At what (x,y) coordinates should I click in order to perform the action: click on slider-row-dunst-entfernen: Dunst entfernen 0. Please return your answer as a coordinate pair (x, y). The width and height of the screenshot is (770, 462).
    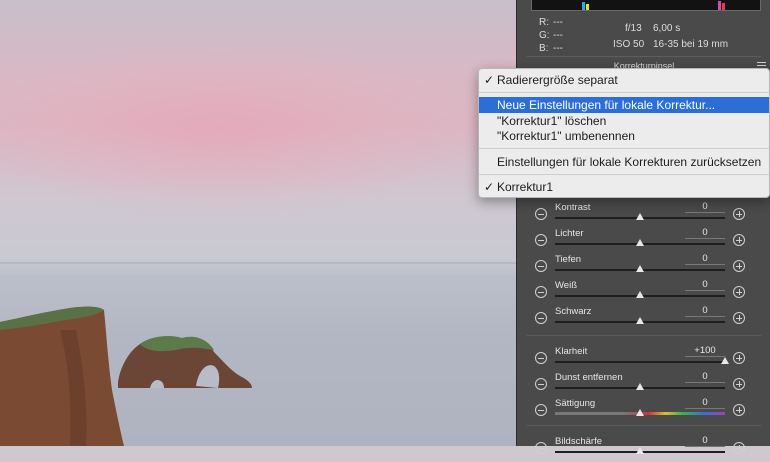
    Looking at the image, I should click on (646, 384).